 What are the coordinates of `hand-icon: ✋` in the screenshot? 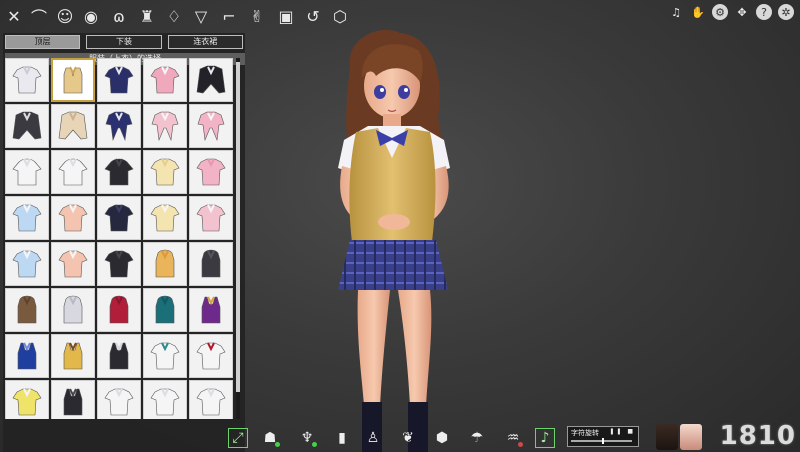 It's located at (698, 12).